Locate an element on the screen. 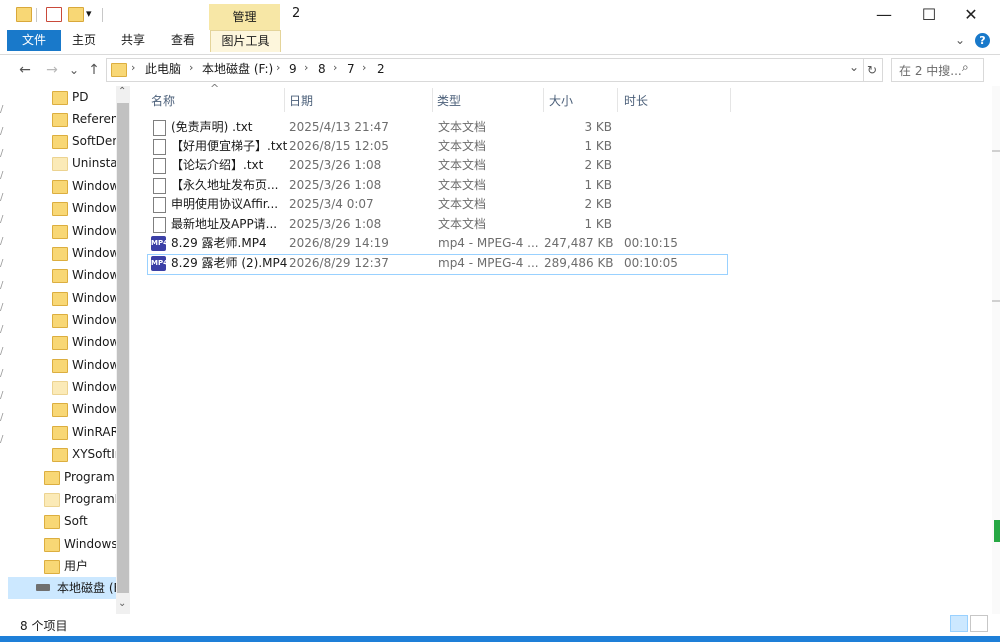 This screenshot has height=642, width=1000. nav-item-label: Program is located at coordinates (89, 477).